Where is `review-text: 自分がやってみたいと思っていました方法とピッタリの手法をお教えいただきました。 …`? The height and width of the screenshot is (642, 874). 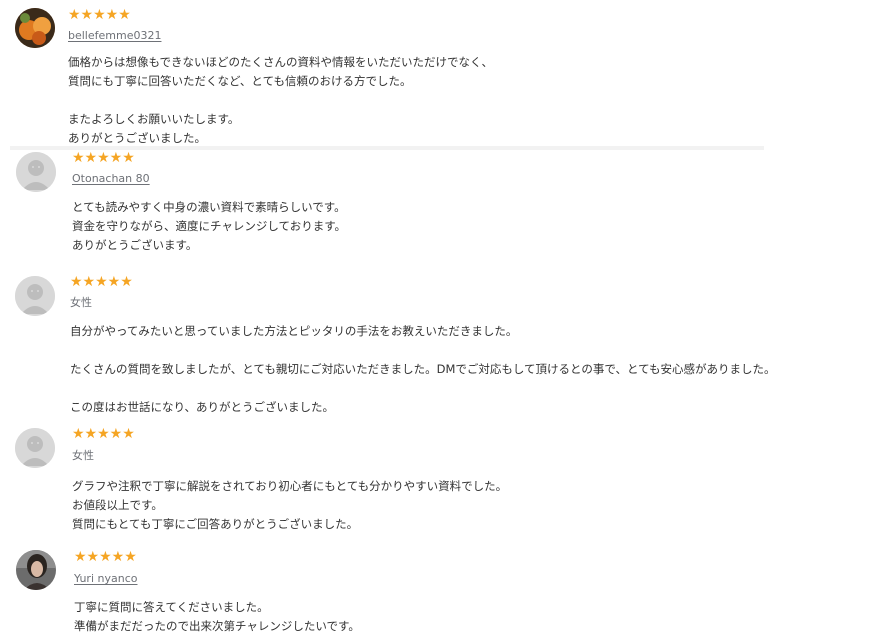 review-text: 自分がやってみたいと思っていました方法とピッタリの手法をお教えいただきました。 … is located at coordinates (423, 368).